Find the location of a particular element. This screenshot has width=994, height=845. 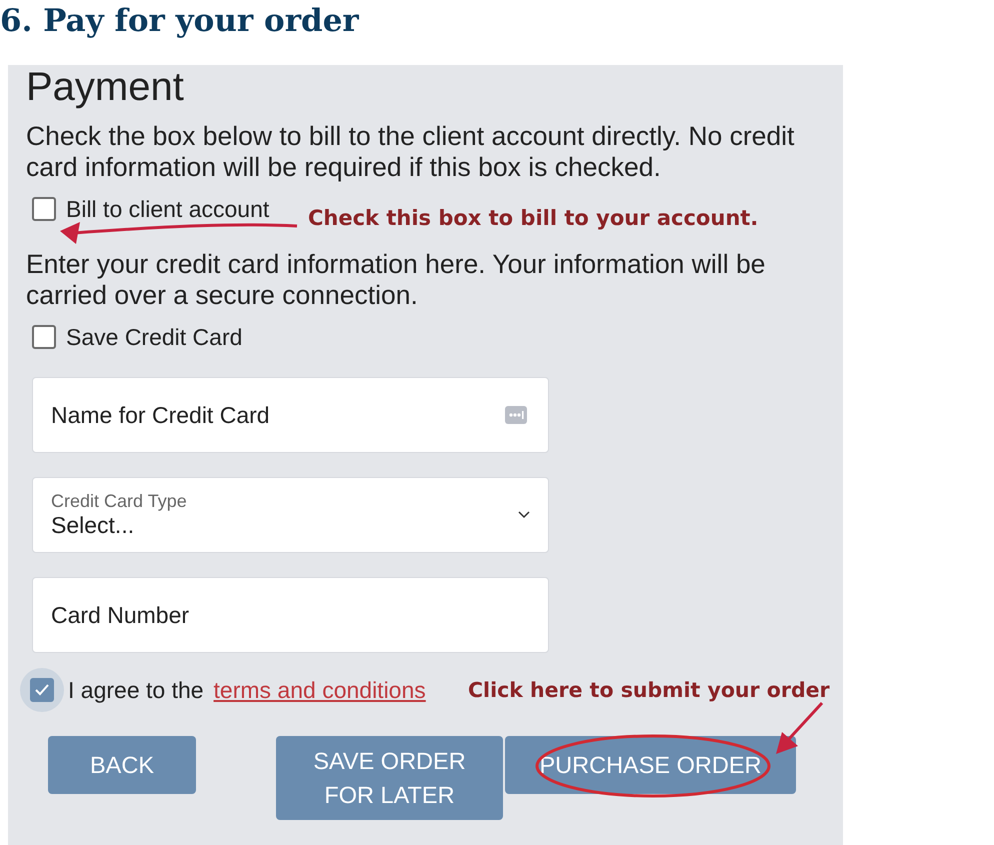

instruction-text: Enter your credit card information here. Your information will be carried over a secure connection. is located at coordinates (396, 280).